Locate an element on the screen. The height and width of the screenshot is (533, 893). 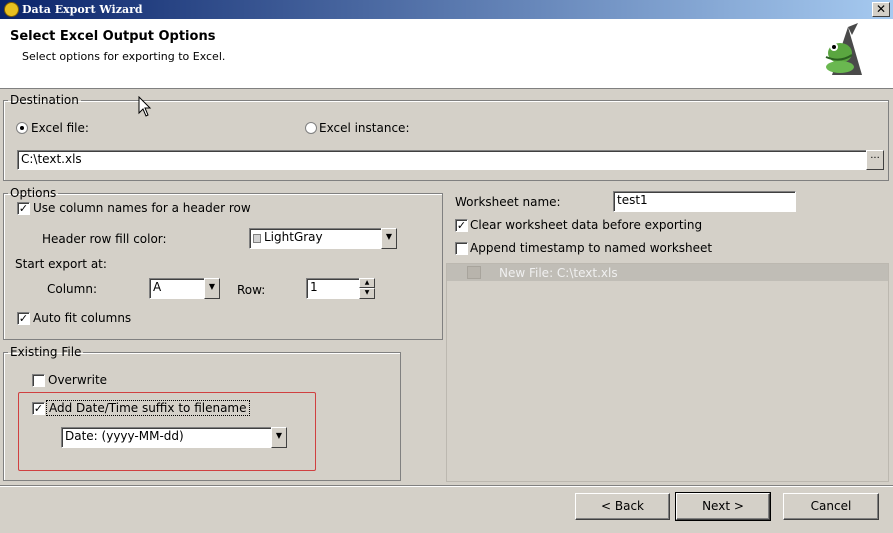
color-swatch-icon is located at coordinates (257, 238).